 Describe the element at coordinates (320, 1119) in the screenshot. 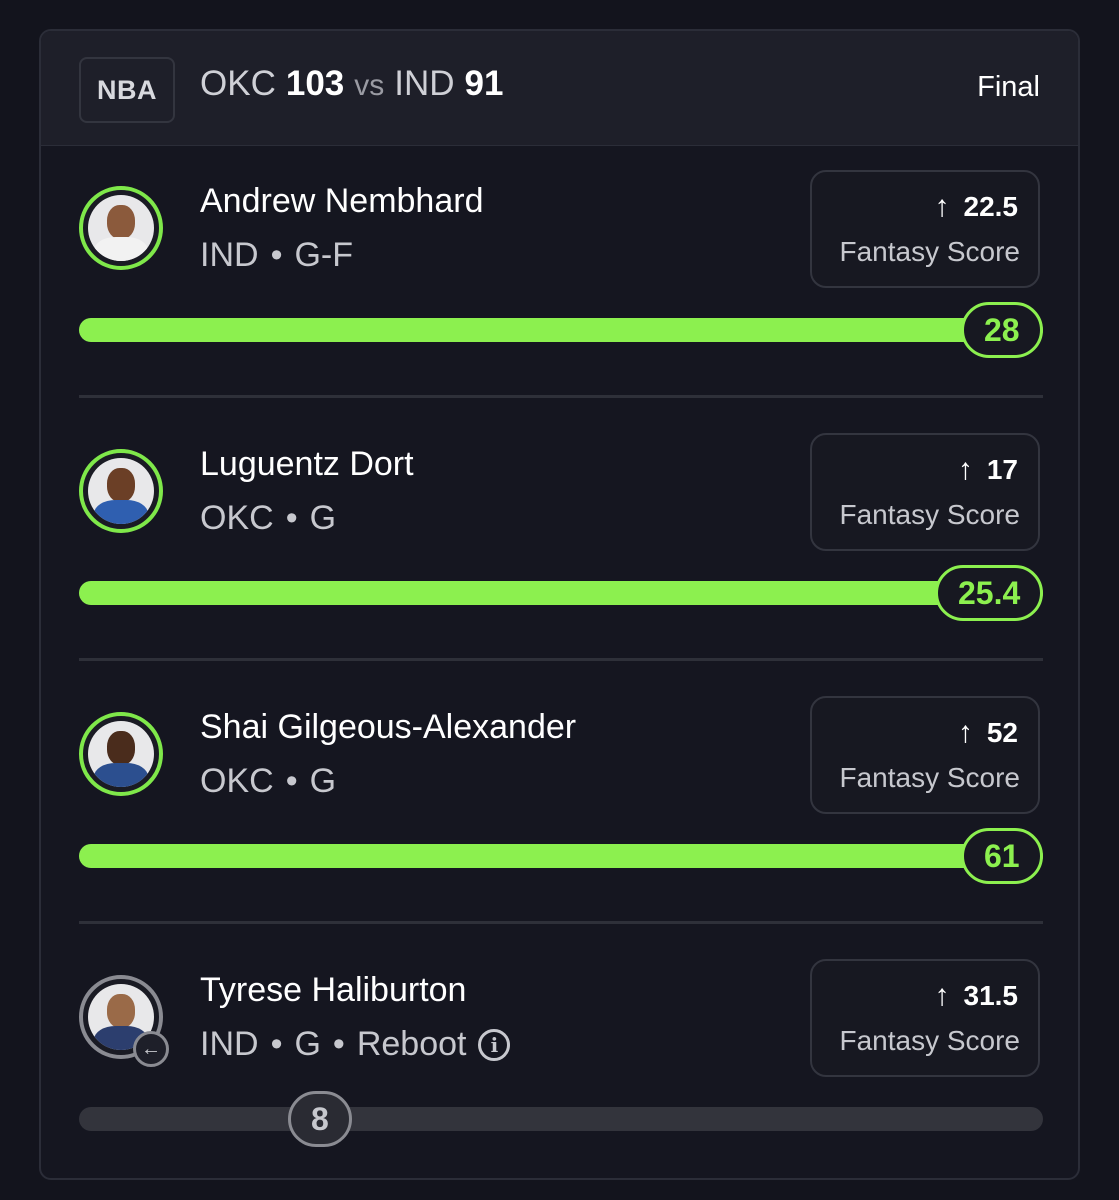

I see `actual-score-pill: 8` at that location.